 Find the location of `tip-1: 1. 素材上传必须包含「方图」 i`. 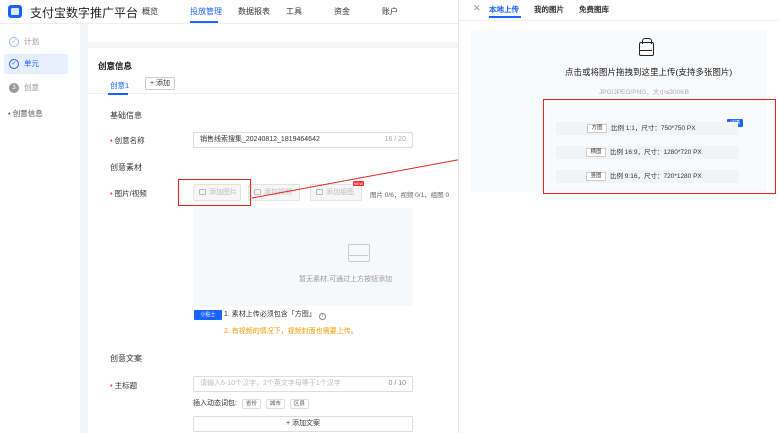

tip-1: 1. 素材上传必须包含「方图」 i is located at coordinates (275, 314).